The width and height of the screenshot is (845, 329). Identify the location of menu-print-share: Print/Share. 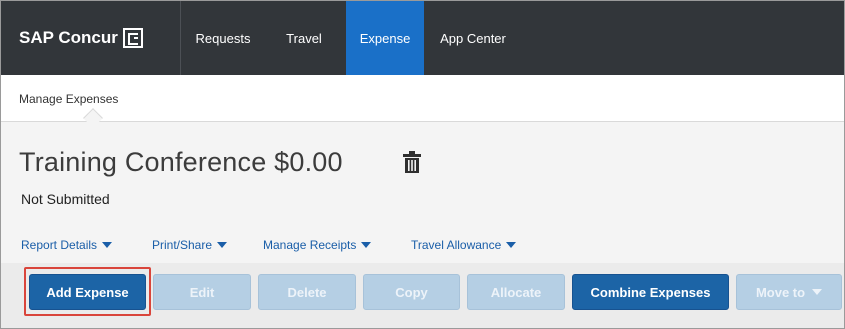
(190, 245).